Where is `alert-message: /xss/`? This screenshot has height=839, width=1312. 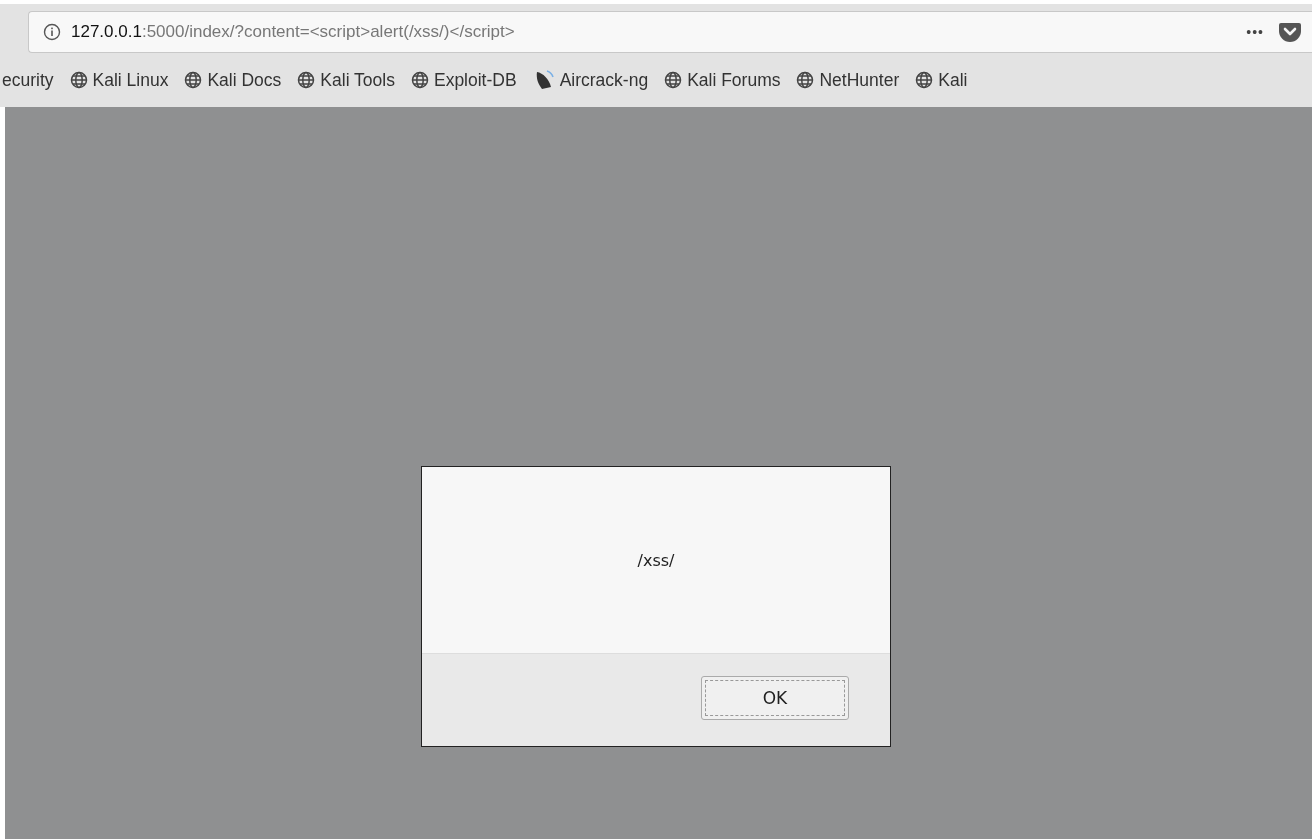 alert-message: /xss/ is located at coordinates (656, 560).